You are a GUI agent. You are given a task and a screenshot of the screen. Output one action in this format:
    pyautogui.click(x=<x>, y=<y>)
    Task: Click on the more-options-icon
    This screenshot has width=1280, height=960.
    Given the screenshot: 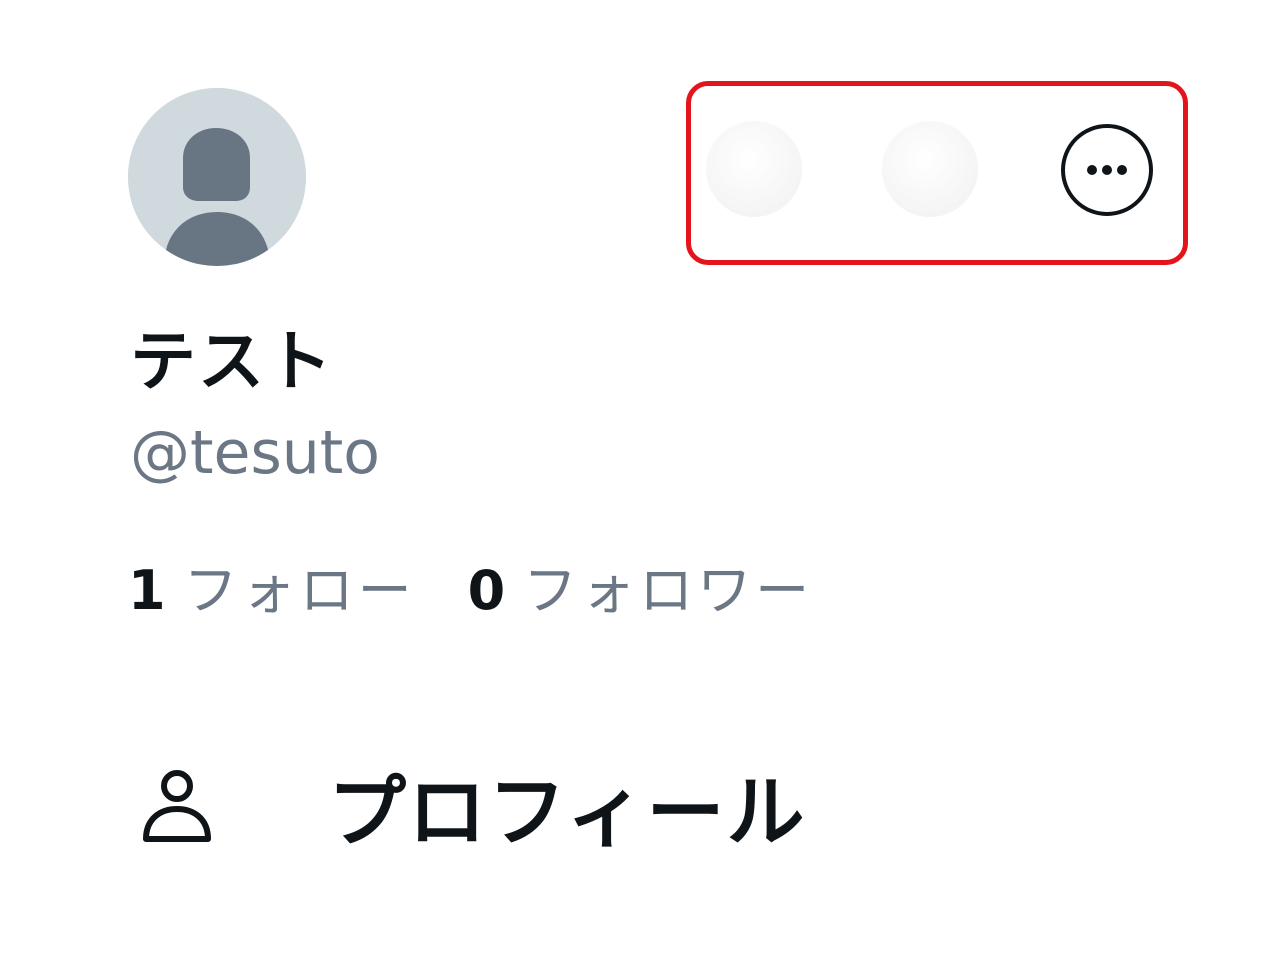 What is the action you would take?
    pyautogui.click(x=1107, y=170)
    